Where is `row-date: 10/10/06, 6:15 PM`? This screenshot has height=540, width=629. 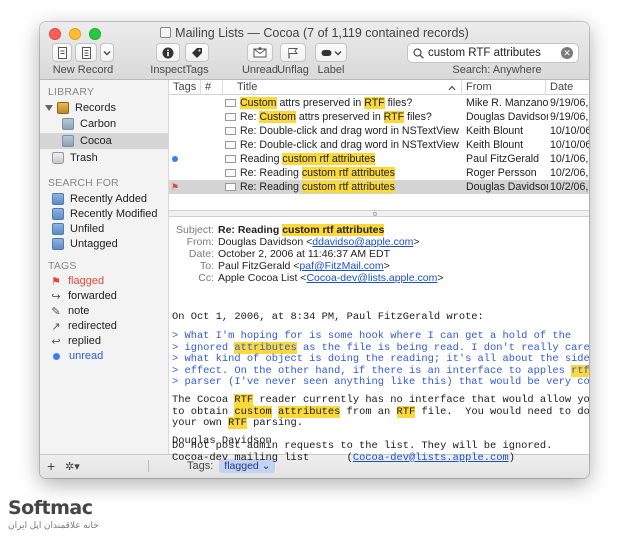
row-date: 10/10/06, 6:15 PM is located at coordinates (569, 131).